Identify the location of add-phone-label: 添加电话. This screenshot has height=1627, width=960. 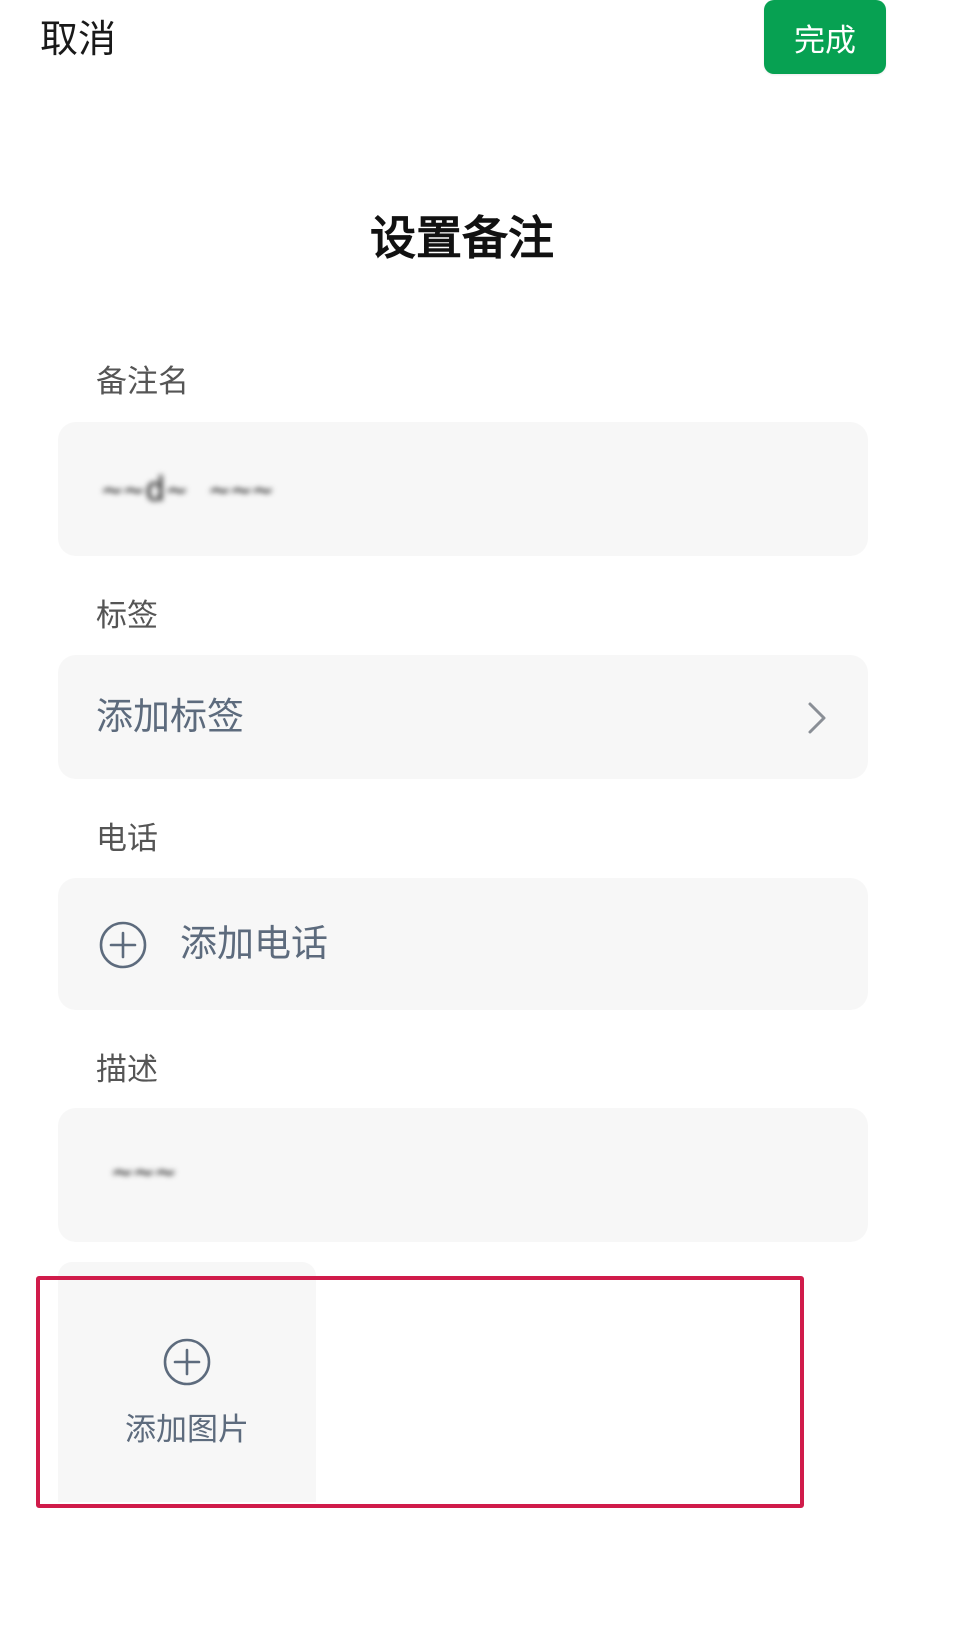
(254, 943).